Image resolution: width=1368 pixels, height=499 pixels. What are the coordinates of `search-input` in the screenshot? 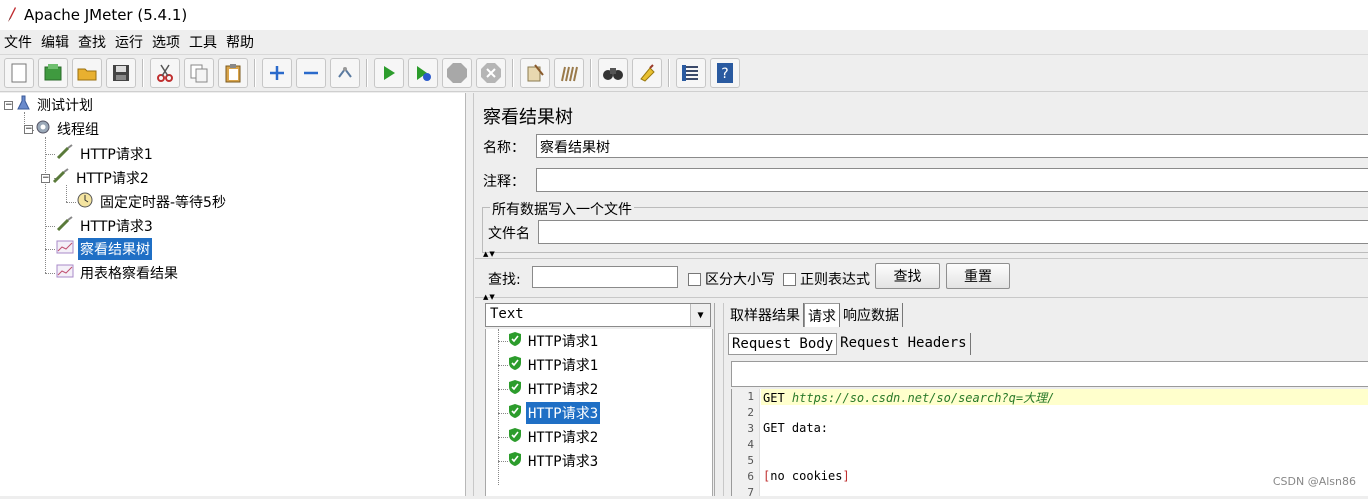 It's located at (605, 277).